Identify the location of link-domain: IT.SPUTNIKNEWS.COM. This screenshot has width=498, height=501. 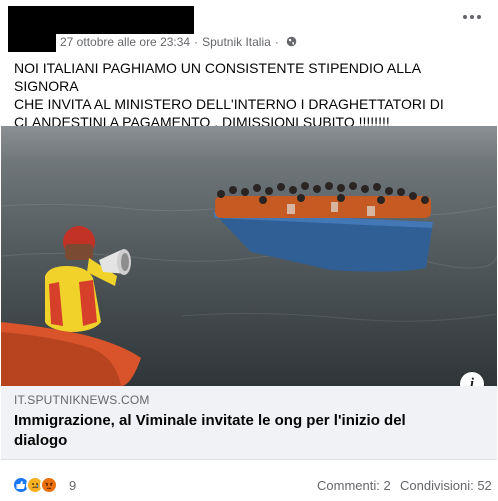
(82, 400).